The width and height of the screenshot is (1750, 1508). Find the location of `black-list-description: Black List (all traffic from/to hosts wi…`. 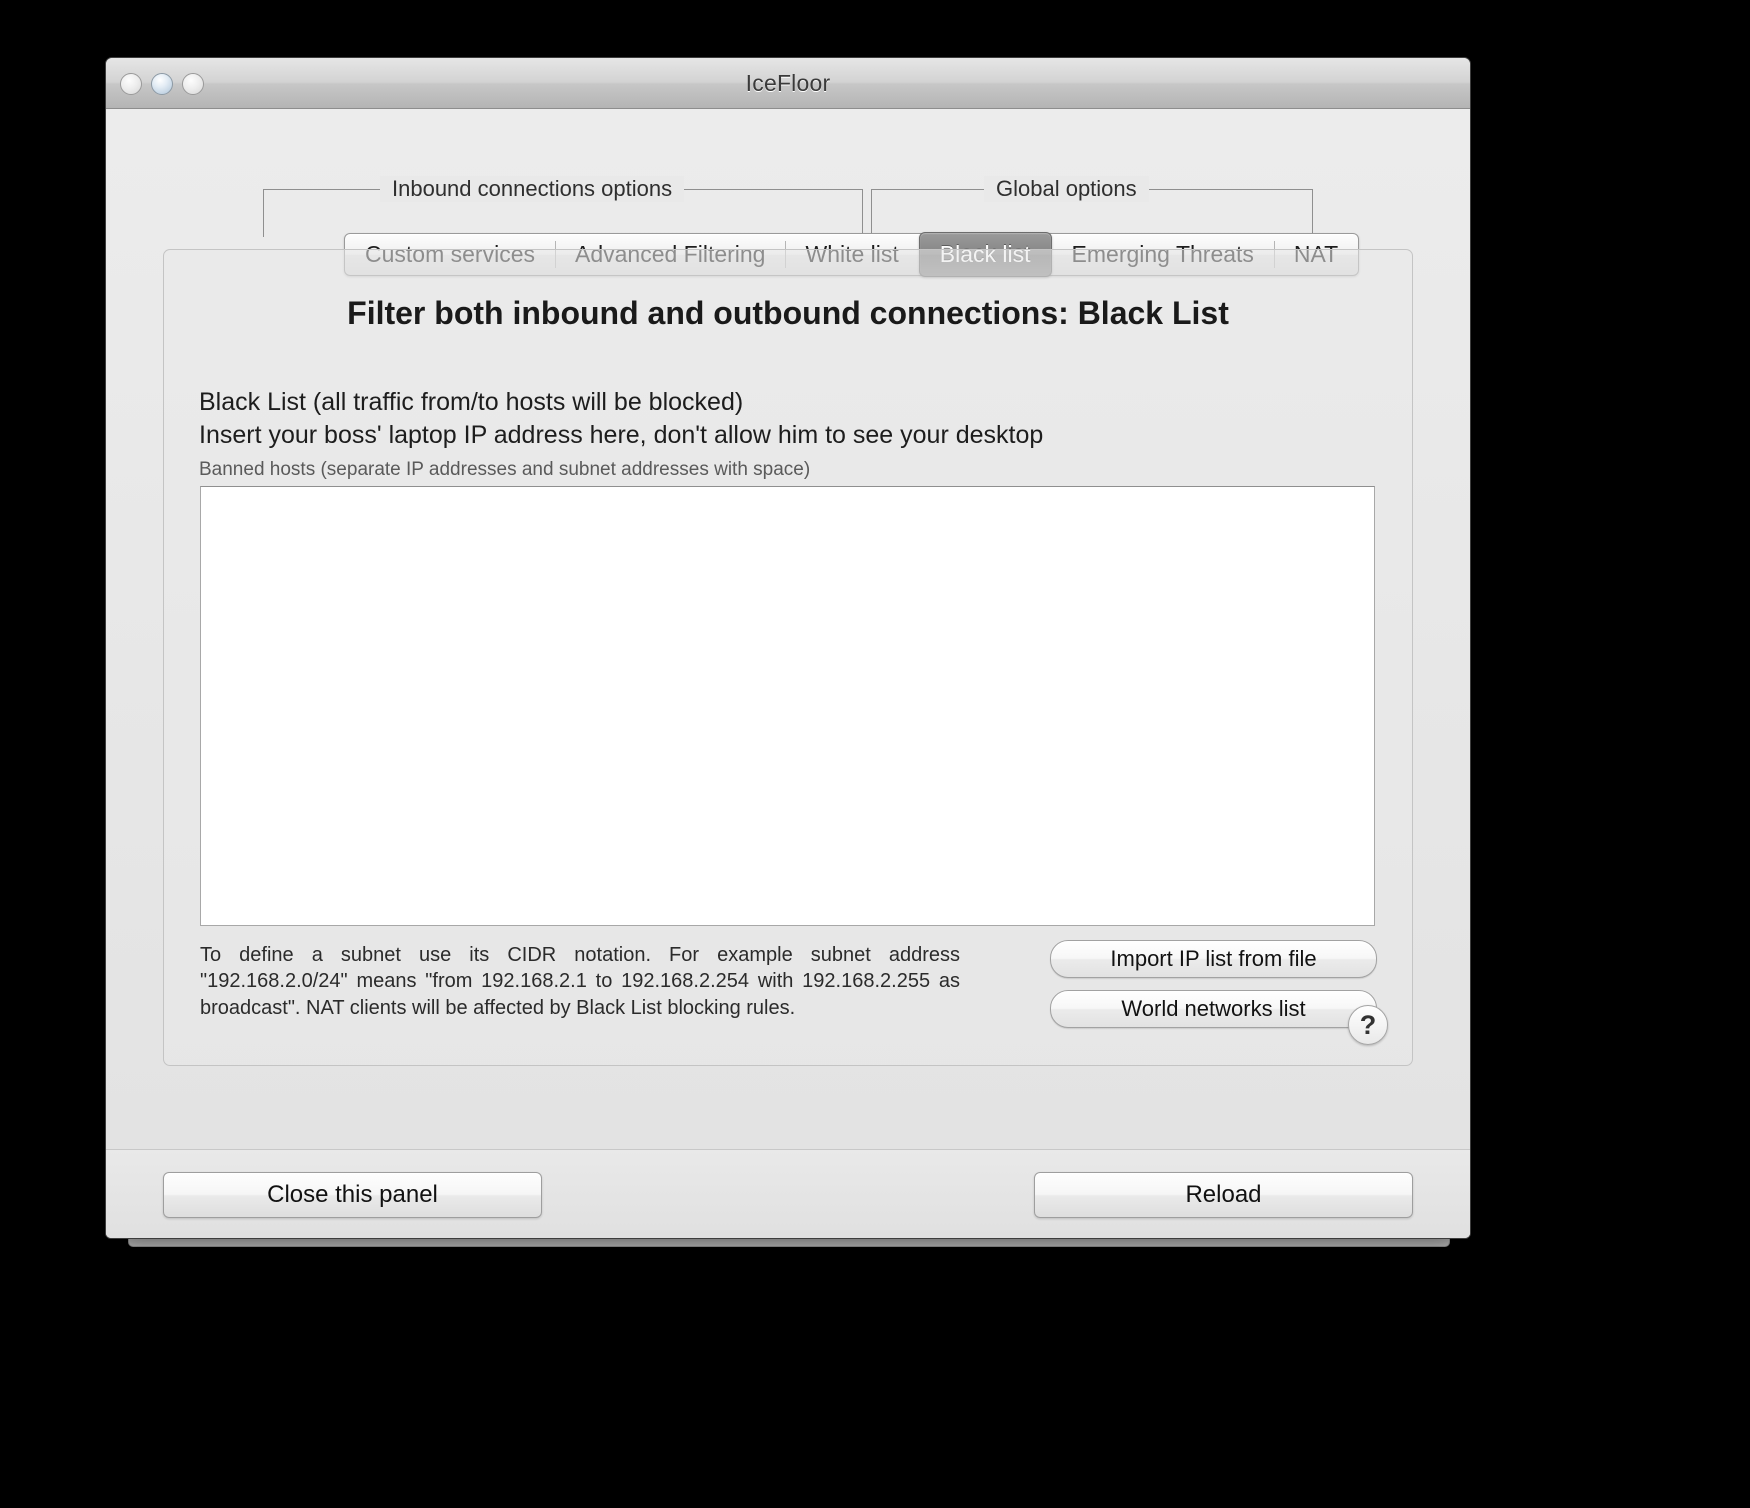

black-list-description: Black List (all traffic from/to hosts wi… is located at coordinates (471, 402).